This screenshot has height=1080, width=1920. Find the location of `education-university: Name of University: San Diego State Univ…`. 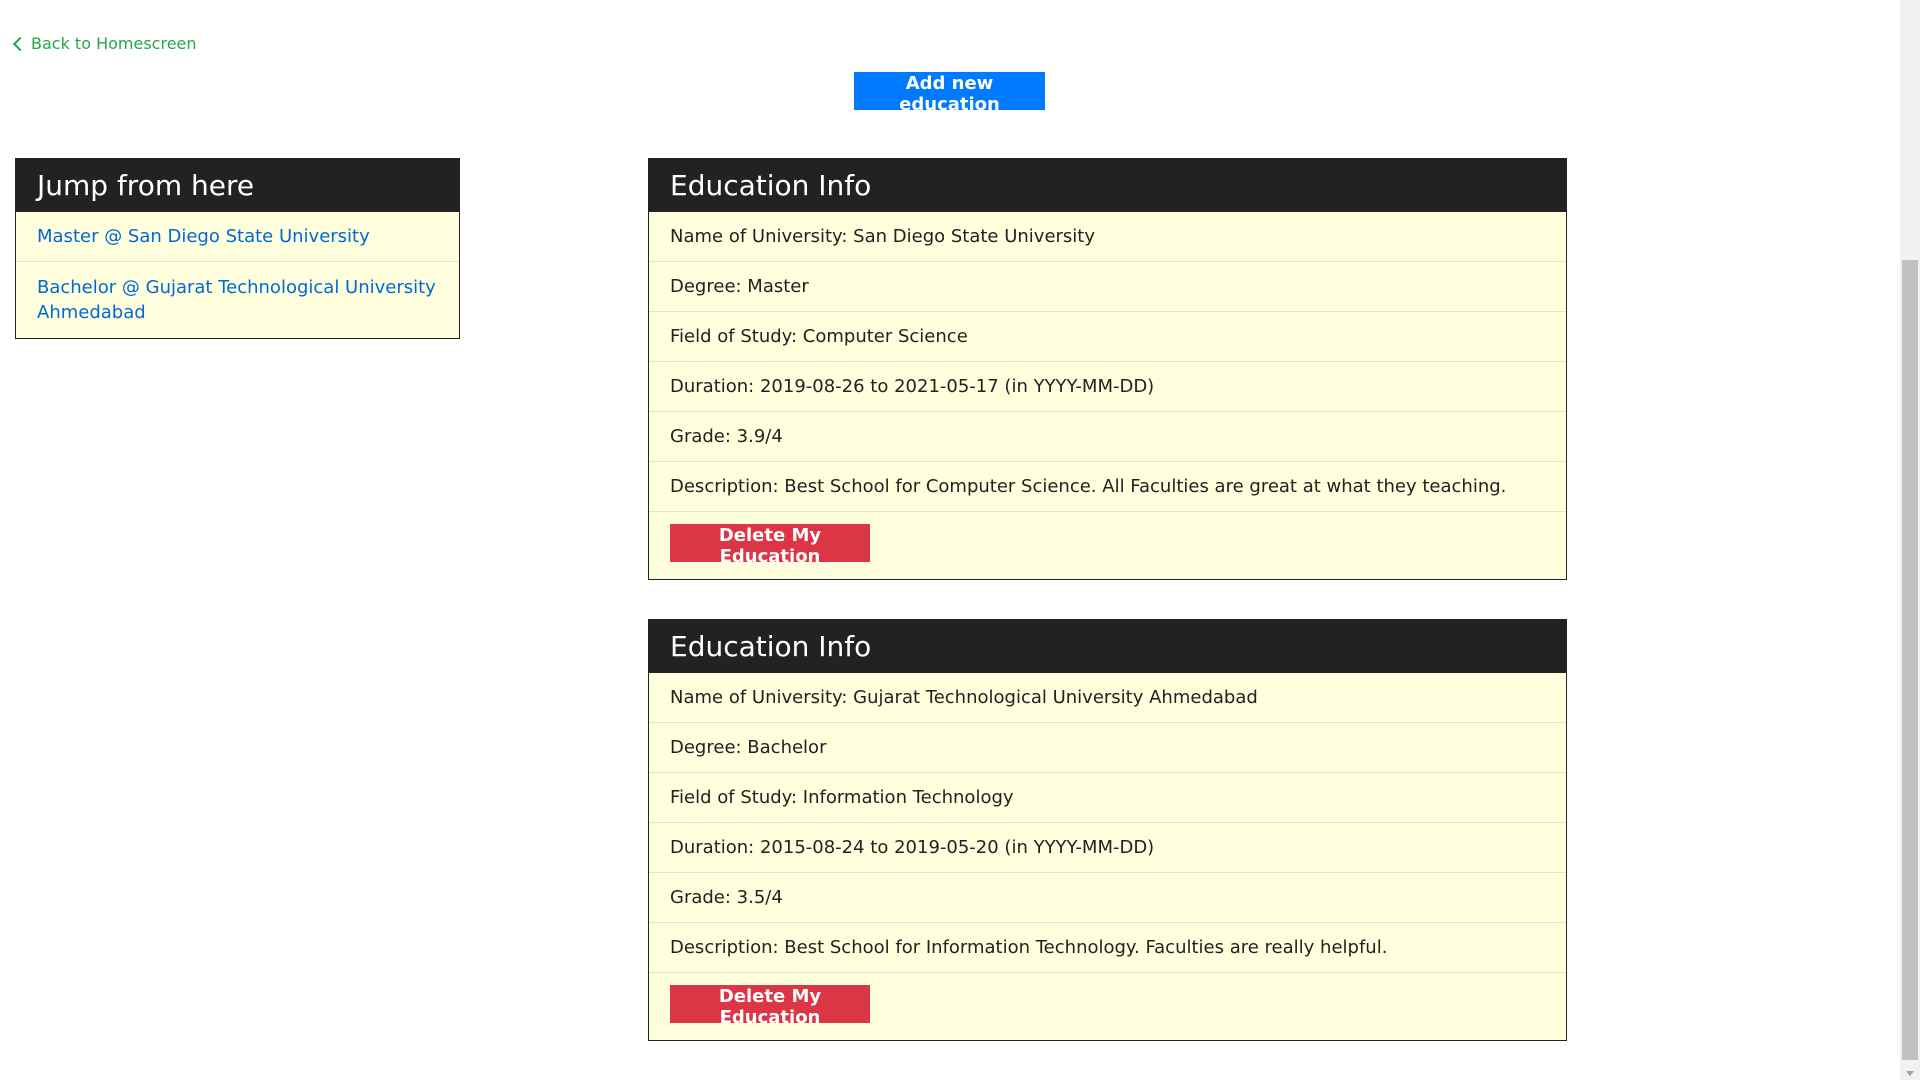

education-university: Name of University: San Diego State Univ… is located at coordinates (883, 236).